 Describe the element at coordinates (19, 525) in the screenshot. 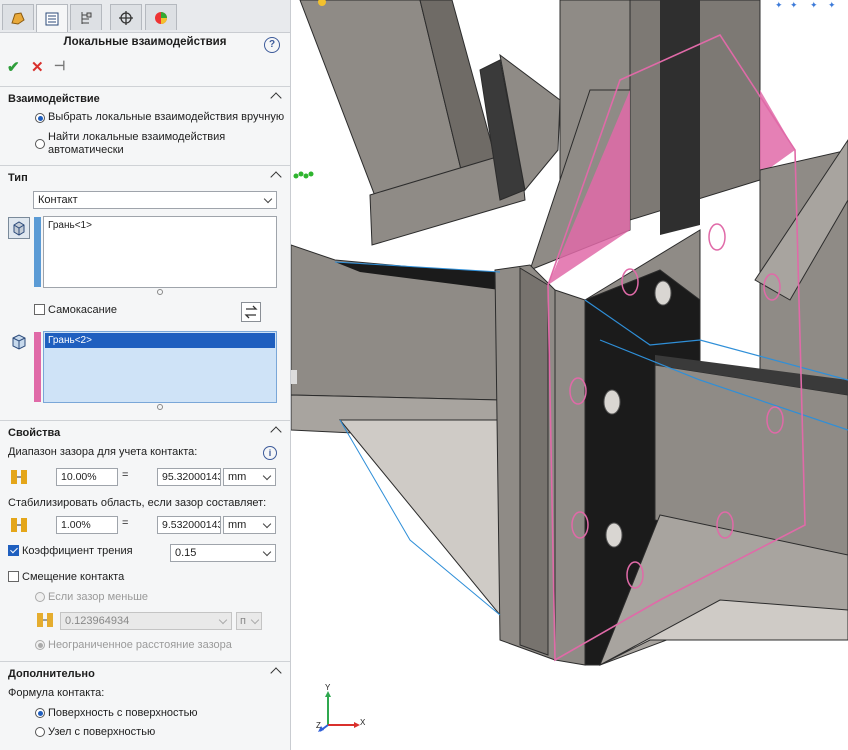

I see `stabilize-icon` at that location.